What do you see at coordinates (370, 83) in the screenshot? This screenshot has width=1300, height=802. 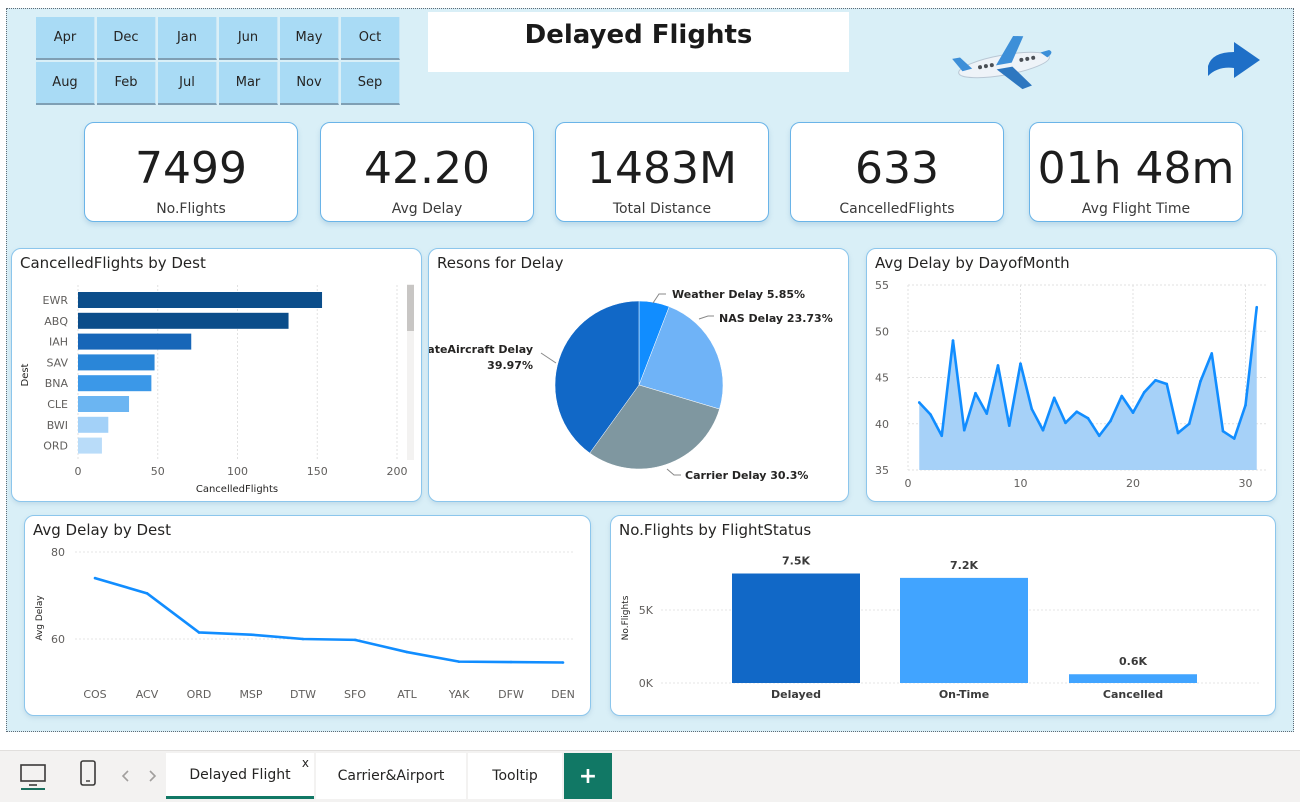 I see `month-slicer-item: Sep` at bounding box center [370, 83].